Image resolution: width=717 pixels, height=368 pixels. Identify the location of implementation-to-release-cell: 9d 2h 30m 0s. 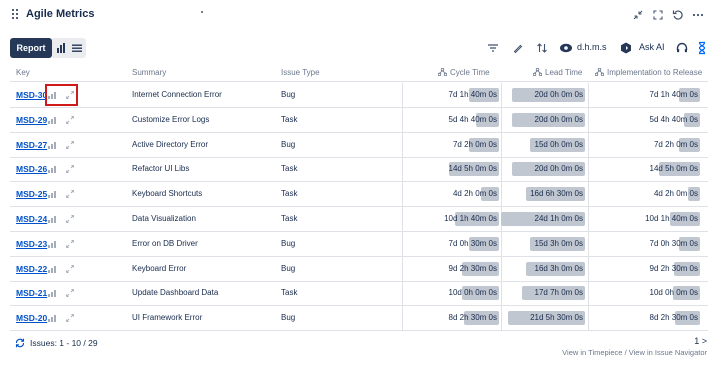
(652, 268).